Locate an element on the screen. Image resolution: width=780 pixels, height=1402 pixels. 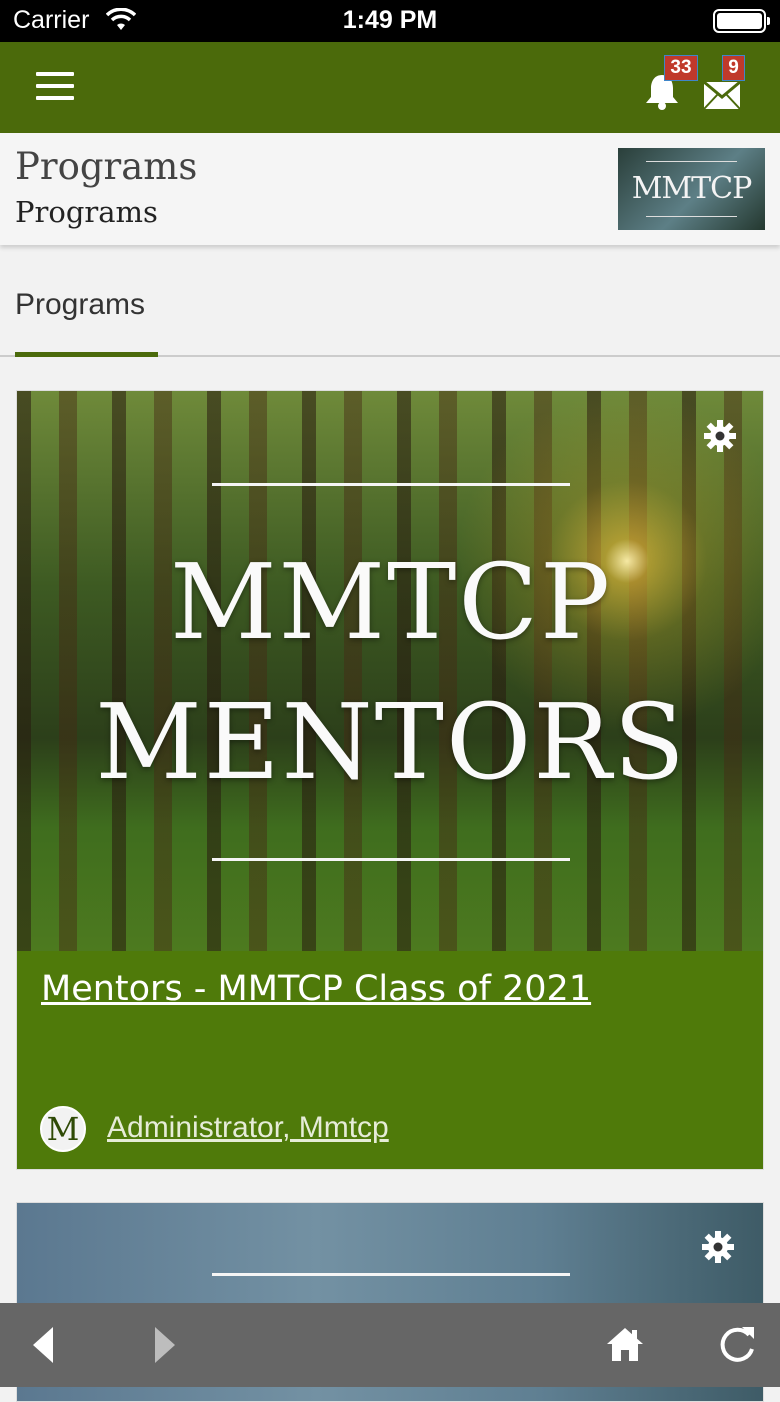
avatar: M is located at coordinates (63, 1129).